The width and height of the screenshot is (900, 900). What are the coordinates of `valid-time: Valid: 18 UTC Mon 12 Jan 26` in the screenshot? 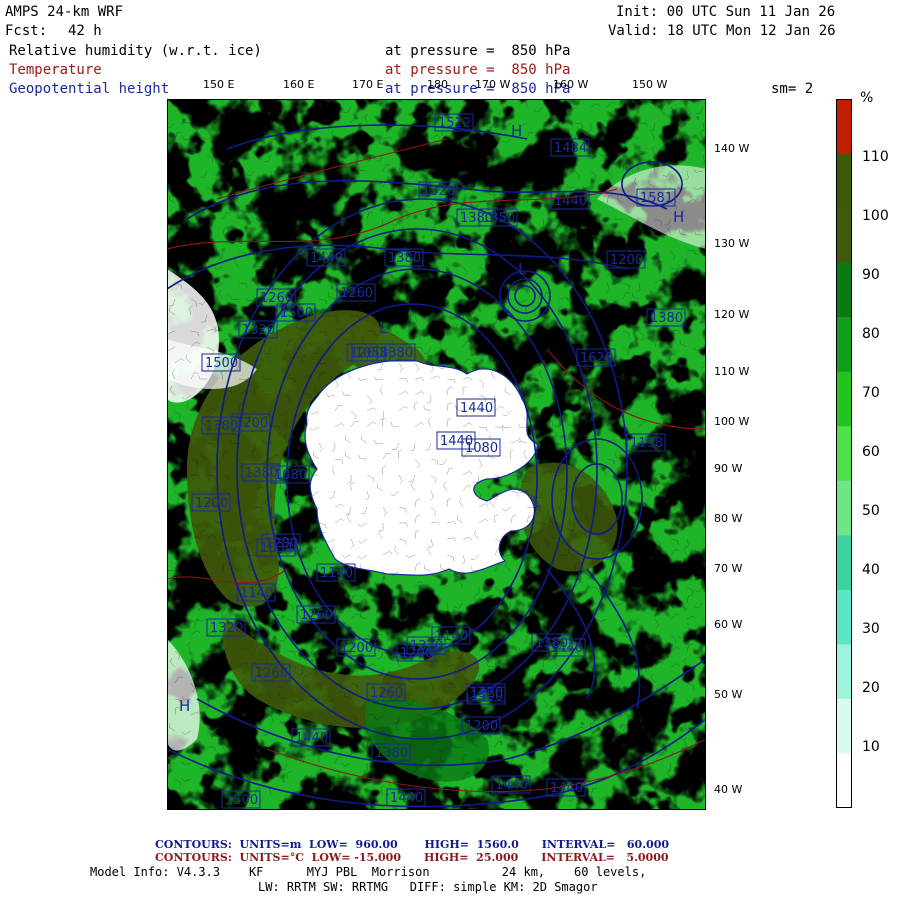 It's located at (722, 31).